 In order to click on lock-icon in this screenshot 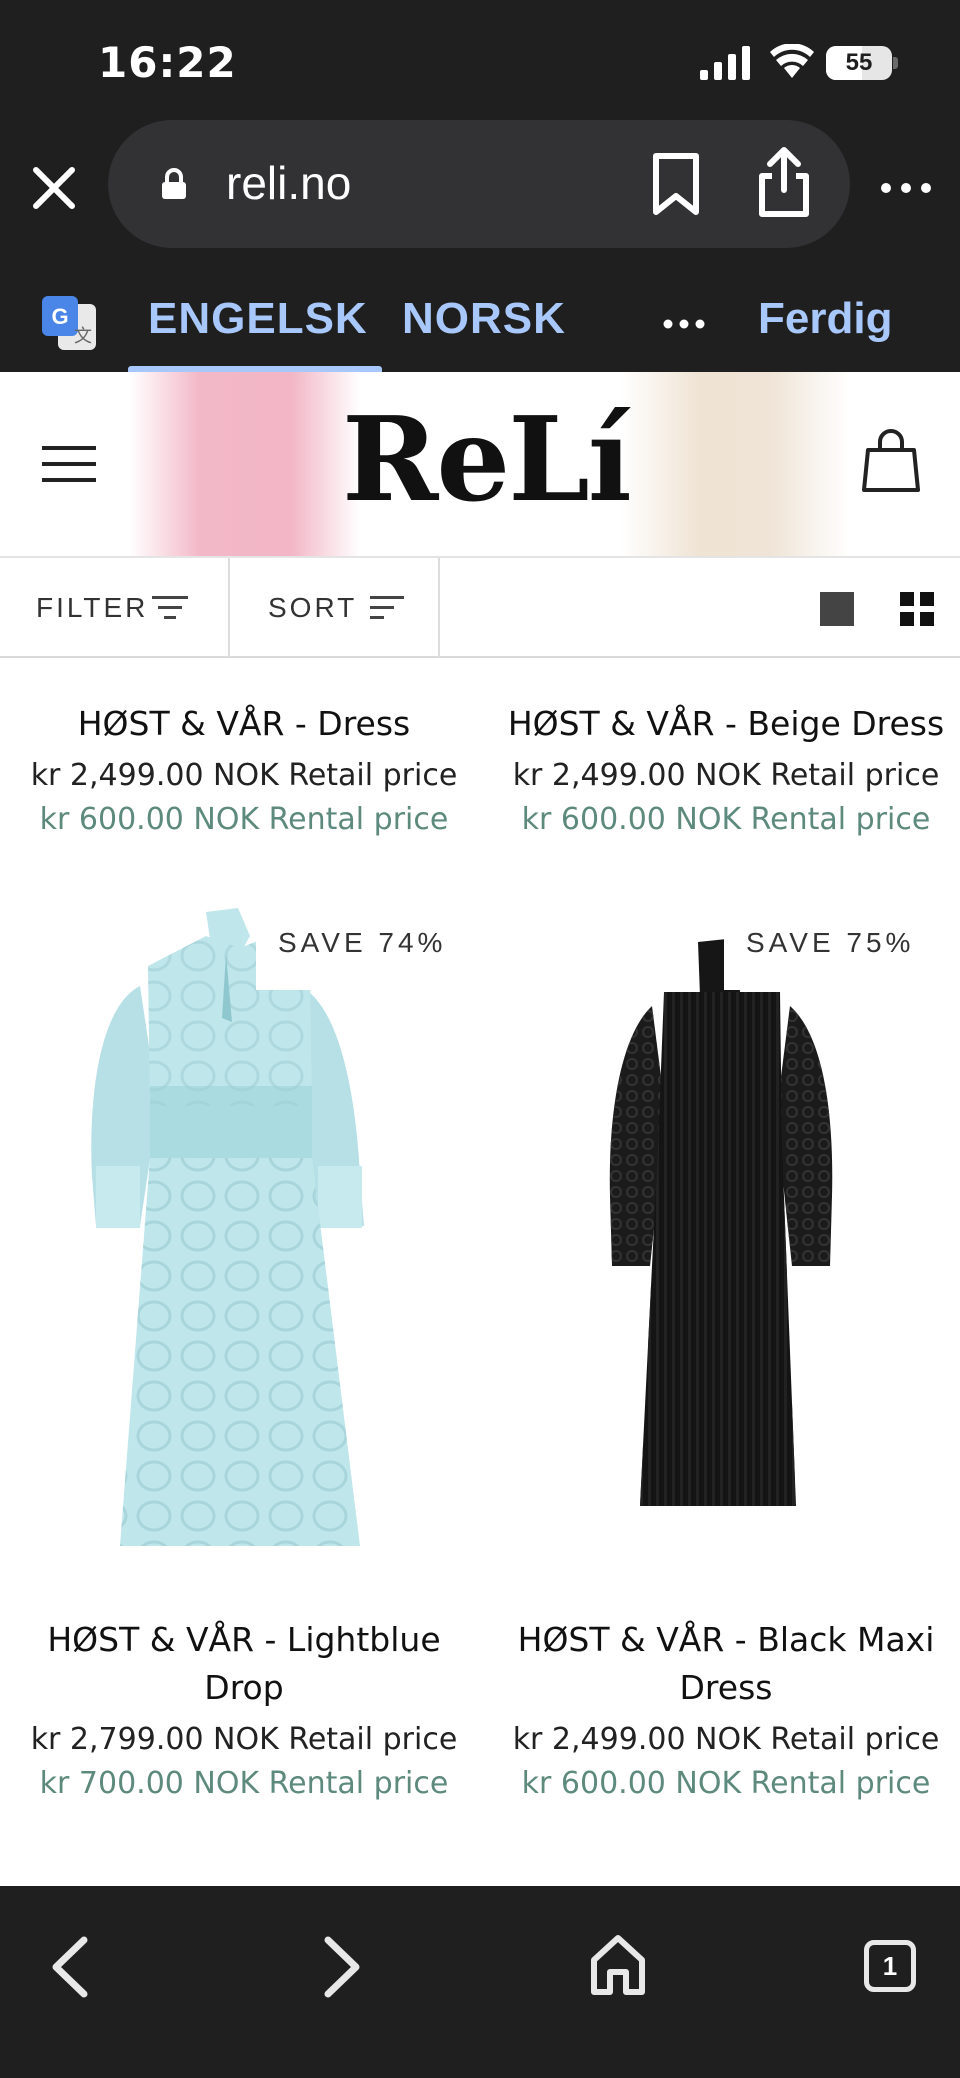, I will do `click(174, 183)`.